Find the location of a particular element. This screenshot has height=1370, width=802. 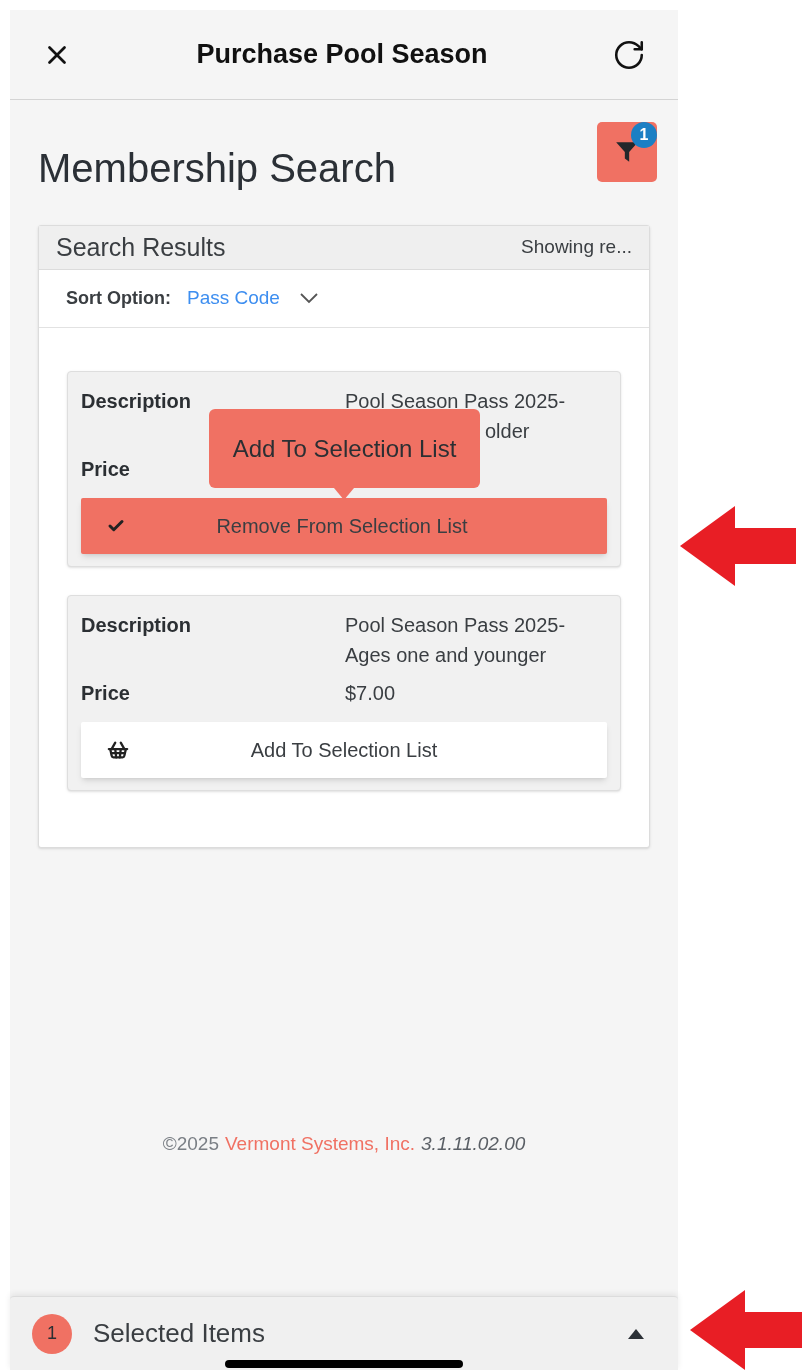

version-text: 3.1.11.02.00 is located at coordinates (473, 1144).